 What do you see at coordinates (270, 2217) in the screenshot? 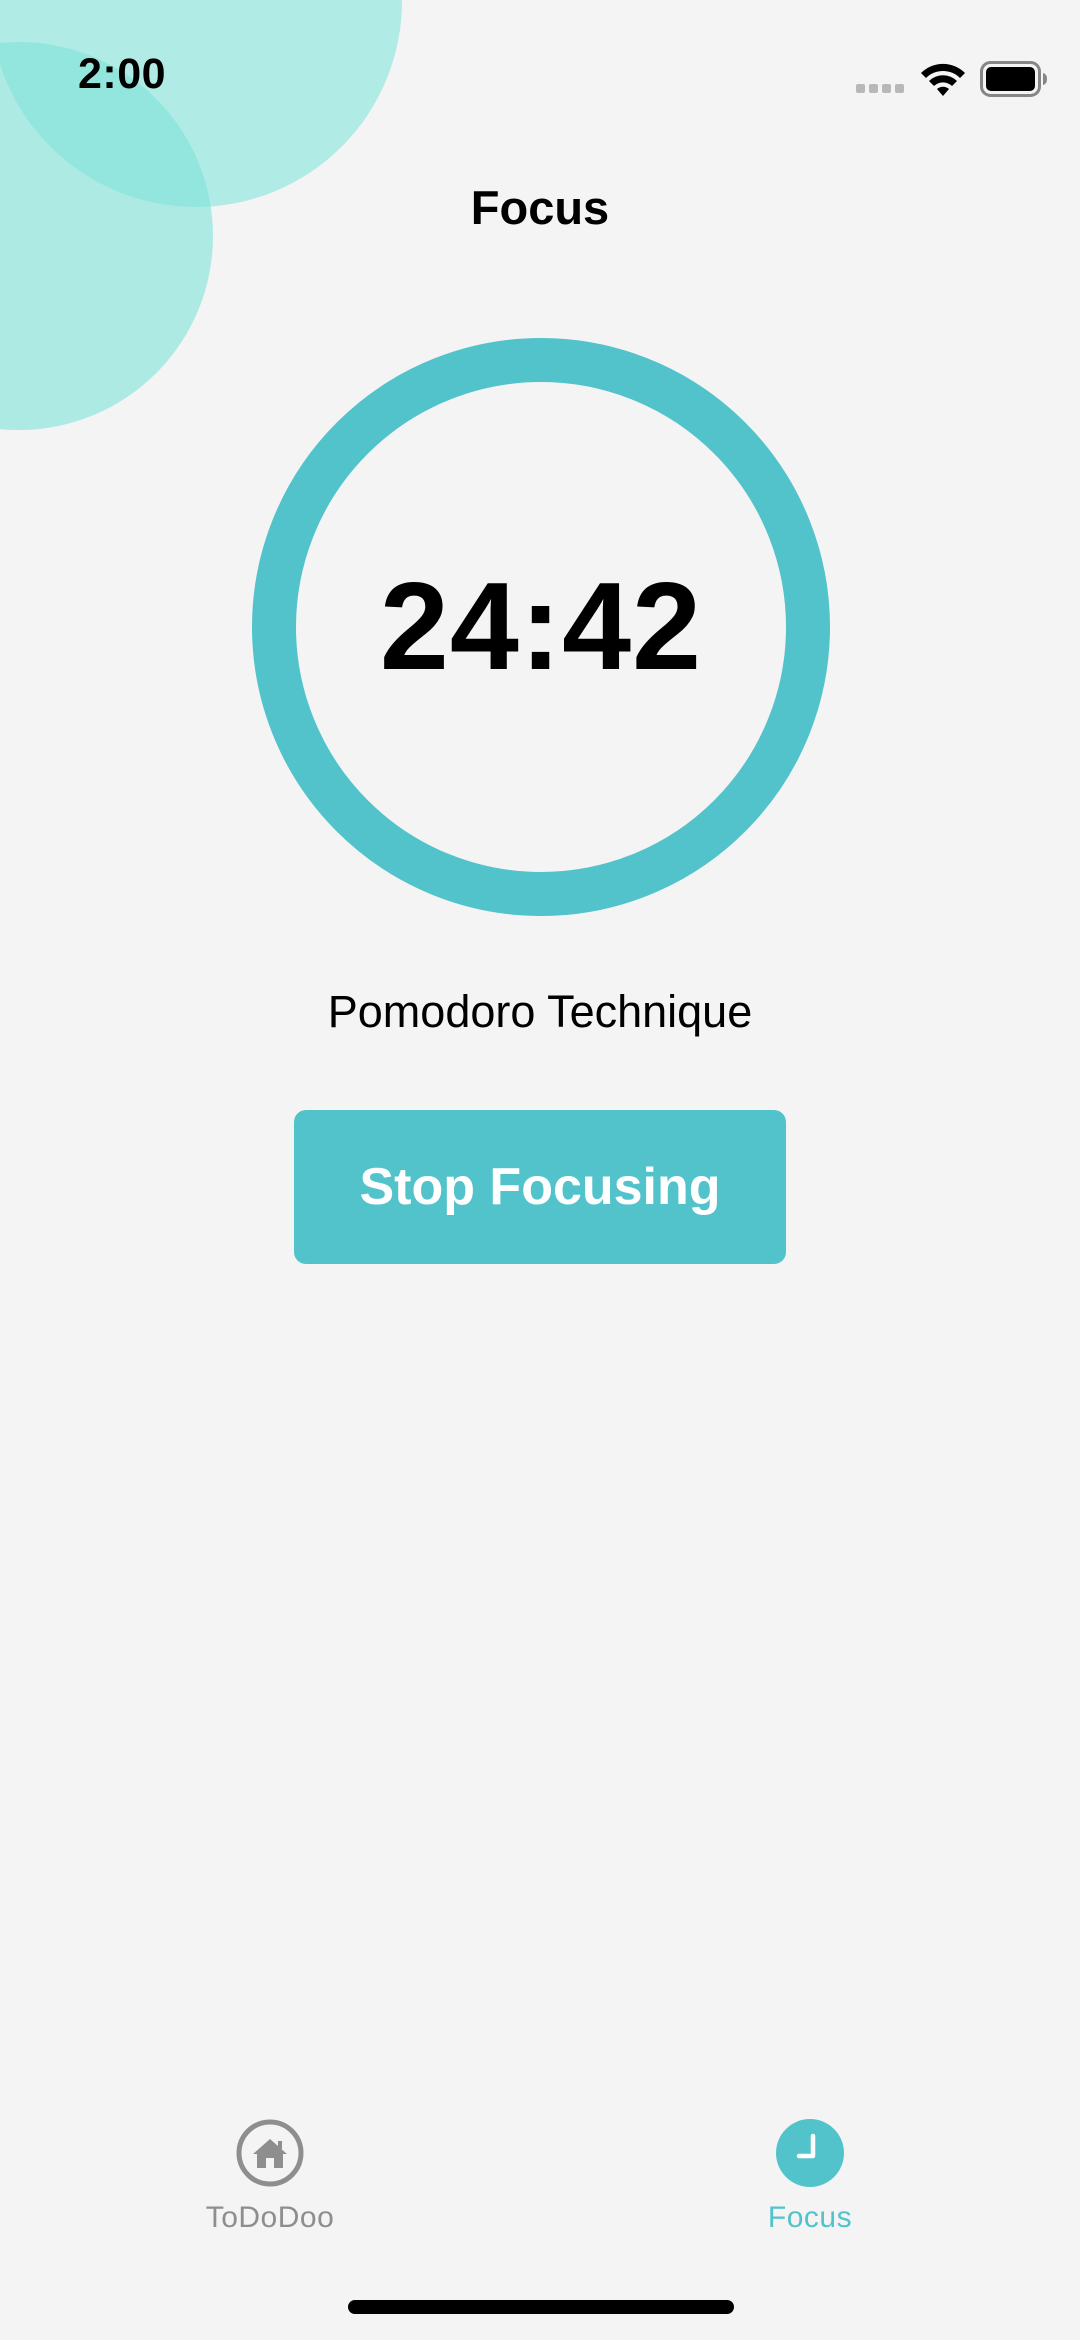
I see `tab-label: ToDoDoo` at bounding box center [270, 2217].